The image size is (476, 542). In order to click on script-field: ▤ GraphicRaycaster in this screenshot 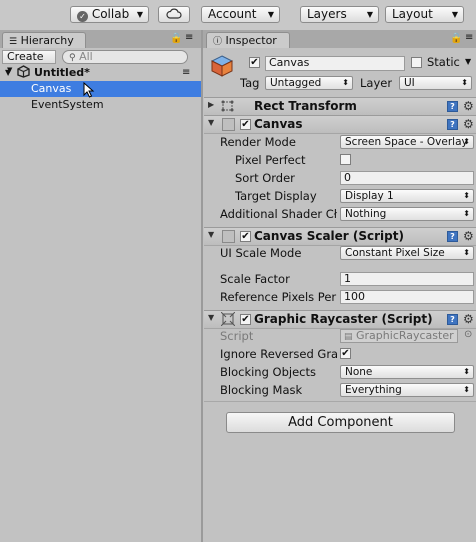, I will do `click(399, 336)`.